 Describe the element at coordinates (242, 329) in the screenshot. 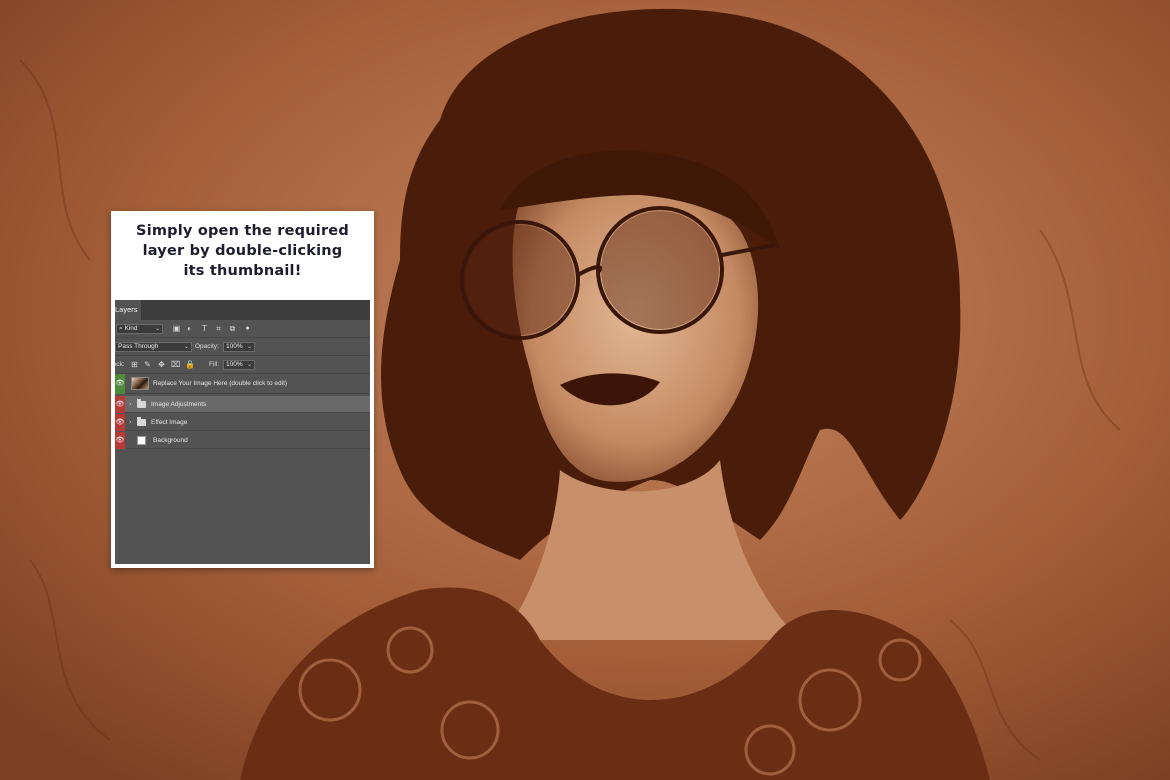

I see `layer-filter-row: ⌕ Kind ⌄ ▣ ◐ T ⌗ ⧉ ●` at that location.